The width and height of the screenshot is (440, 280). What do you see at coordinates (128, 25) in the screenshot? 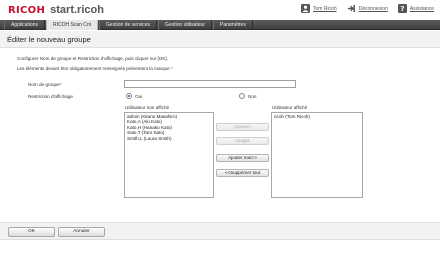
I see `tab-gestion-services: Gestion de services` at bounding box center [128, 25].